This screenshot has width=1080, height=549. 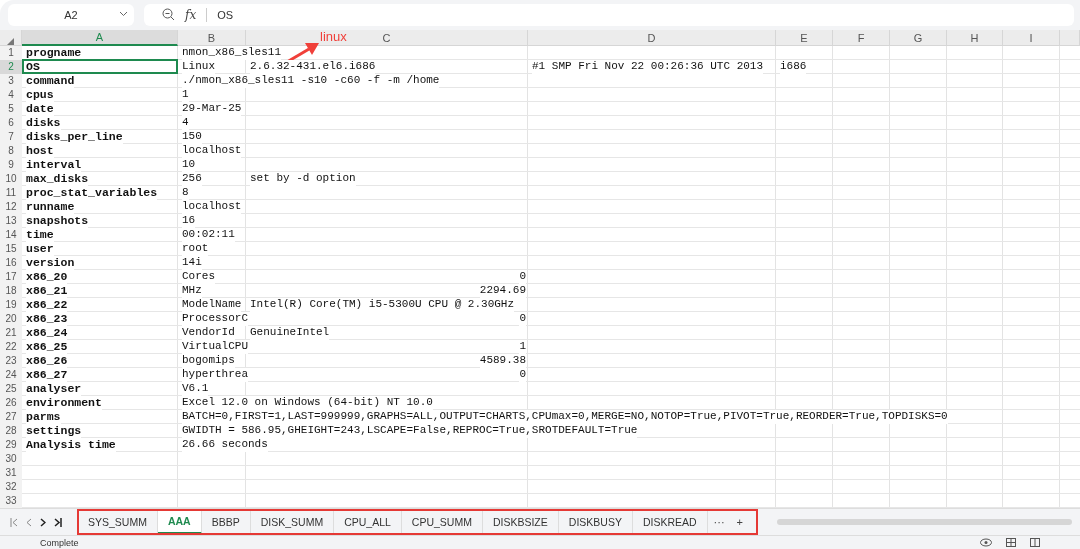 What do you see at coordinates (11, 319) in the screenshot?
I see `row-header: 20` at bounding box center [11, 319].